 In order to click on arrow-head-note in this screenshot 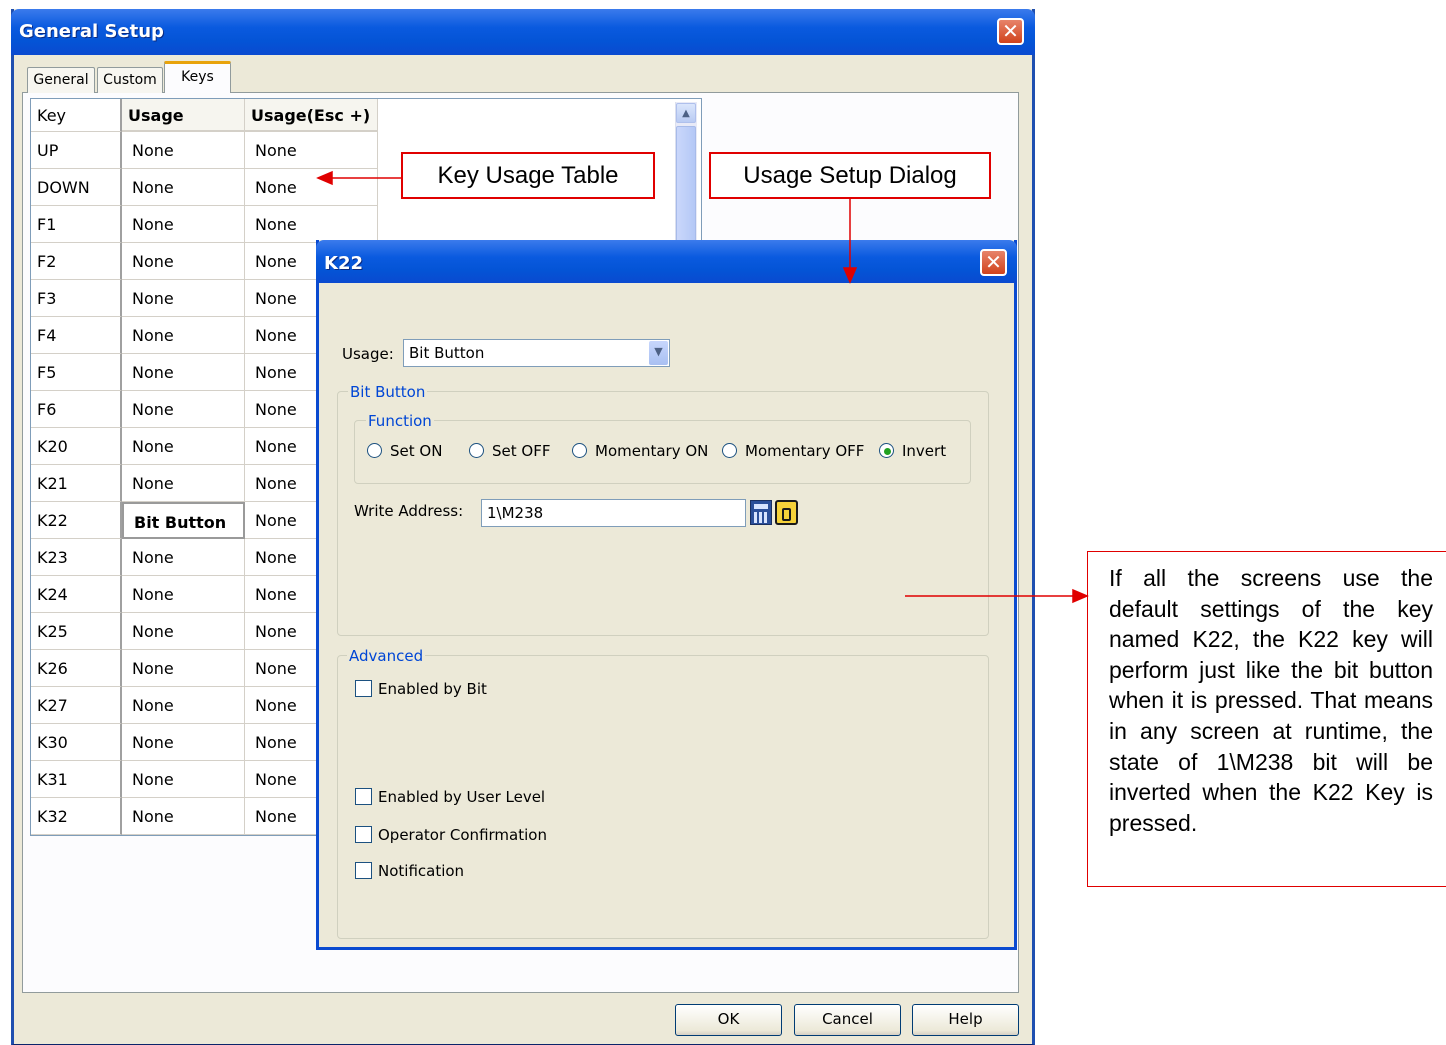, I will do `click(1080, 596)`.